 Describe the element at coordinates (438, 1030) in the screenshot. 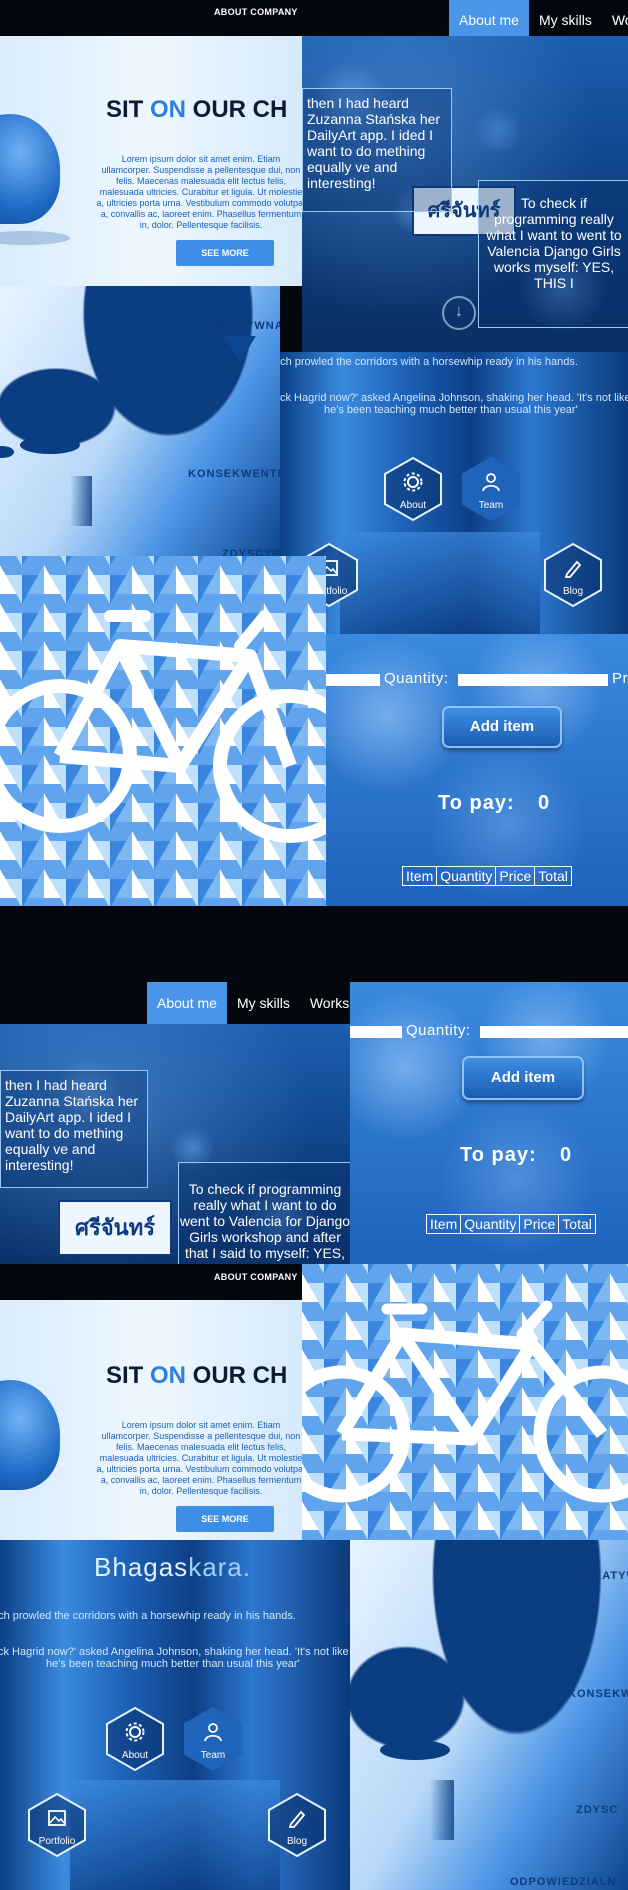

I see `quantity-label-2: Quantity:` at that location.